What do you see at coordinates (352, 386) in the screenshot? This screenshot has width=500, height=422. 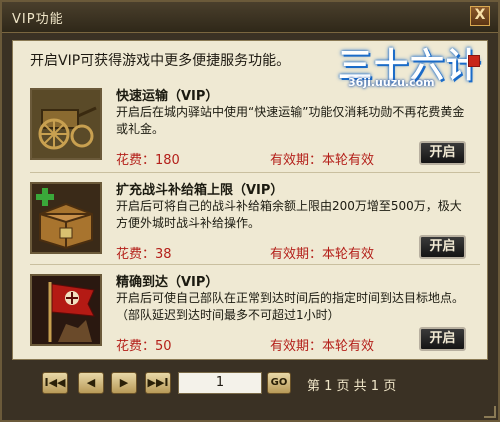 I see `page-info: 第 1 页 共 1 页` at bounding box center [352, 386].